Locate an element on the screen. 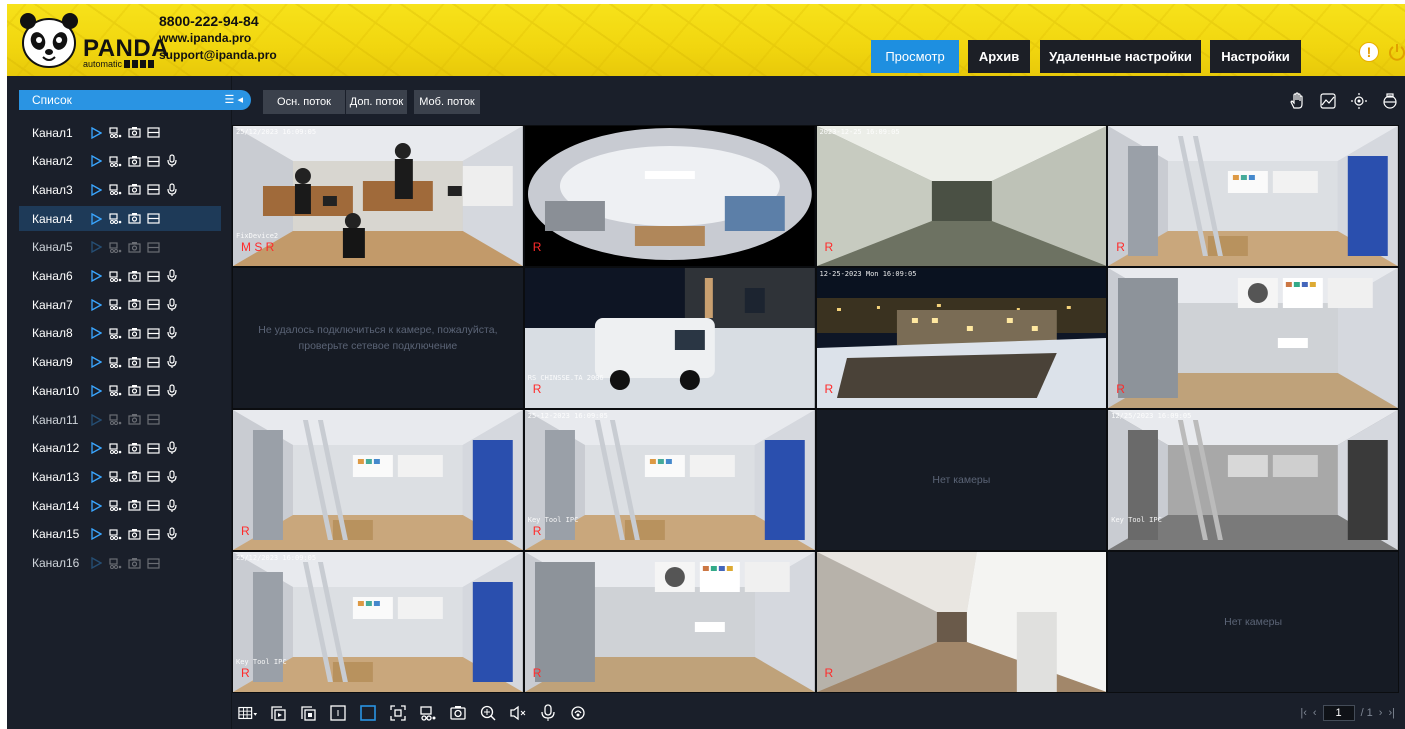 This screenshot has height=729, width=1405. next-page-icon: › is located at coordinates (1381, 713).